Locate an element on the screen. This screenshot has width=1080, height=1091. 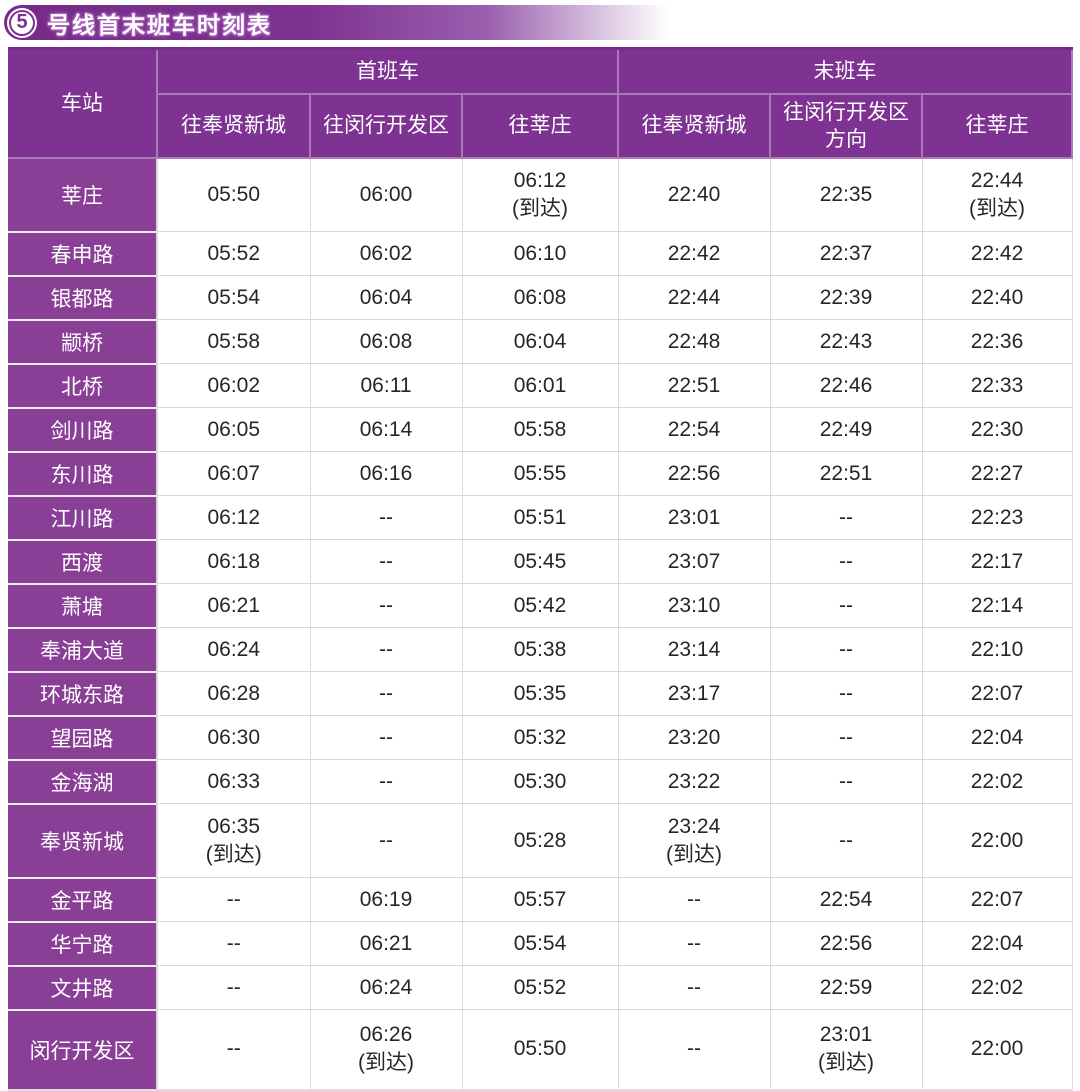
time-cell: 05:54 is located at coordinates (233, 297).